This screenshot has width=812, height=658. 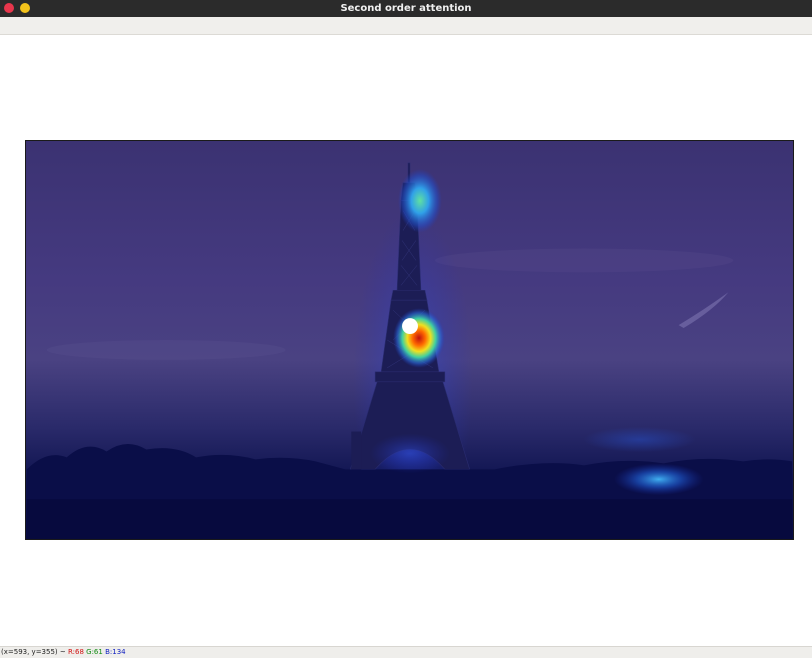 I want to click on window-title: Second order attention, so click(x=406, y=8).